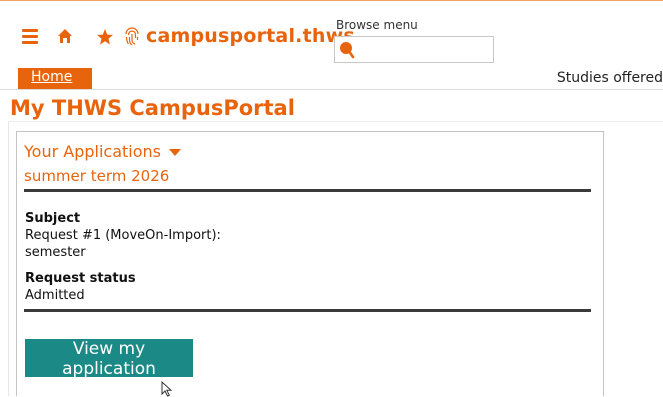 This screenshot has width=663, height=397. Describe the element at coordinates (132, 36) in the screenshot. I see `fingerprint-logo-icon` at that location.